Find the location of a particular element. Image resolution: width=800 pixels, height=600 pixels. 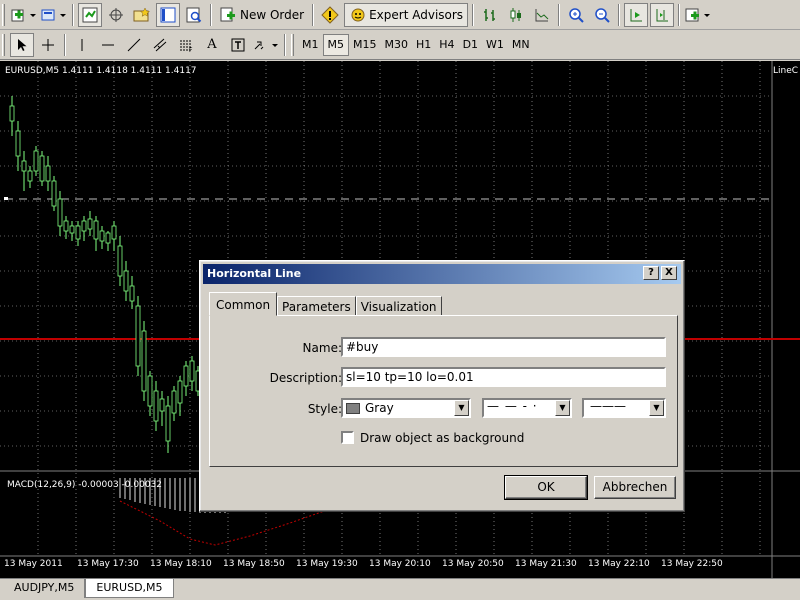

chart-tab-eurusd: EURUSD,M5 is located at coordinates (129, 588).